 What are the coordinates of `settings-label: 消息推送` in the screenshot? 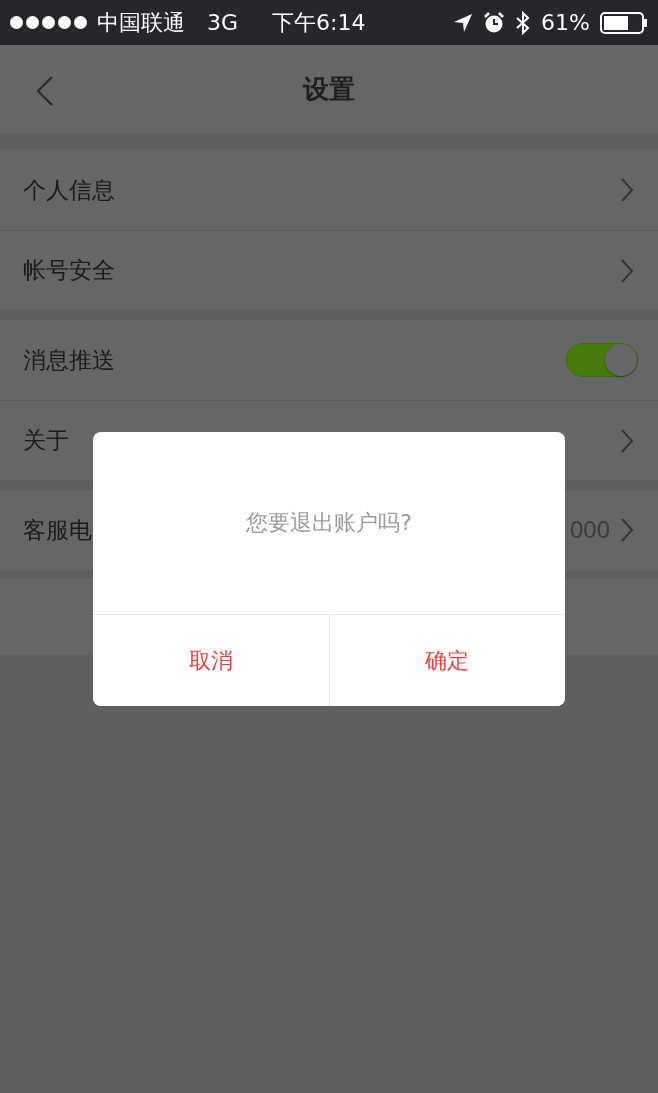 It's located at (289, 360).